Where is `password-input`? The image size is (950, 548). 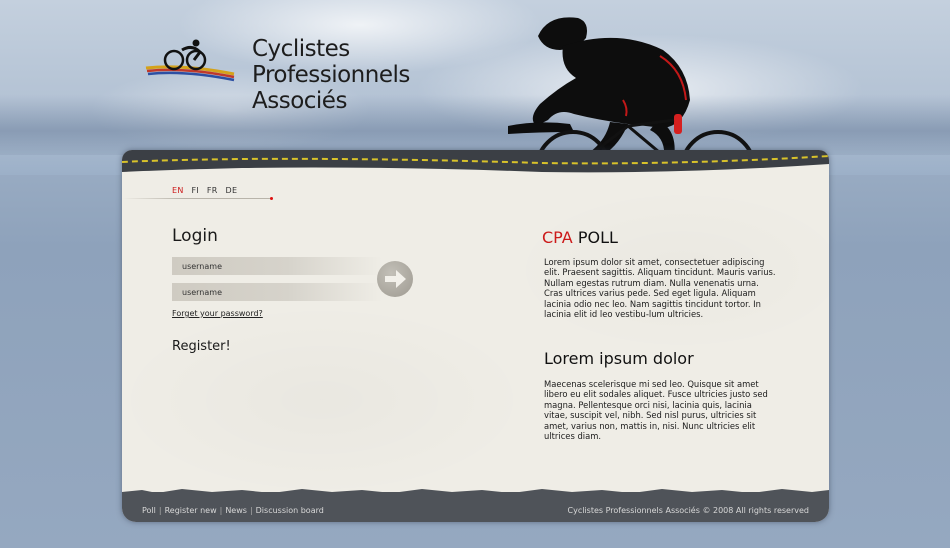 password-input is located at coordinates (277, 292).